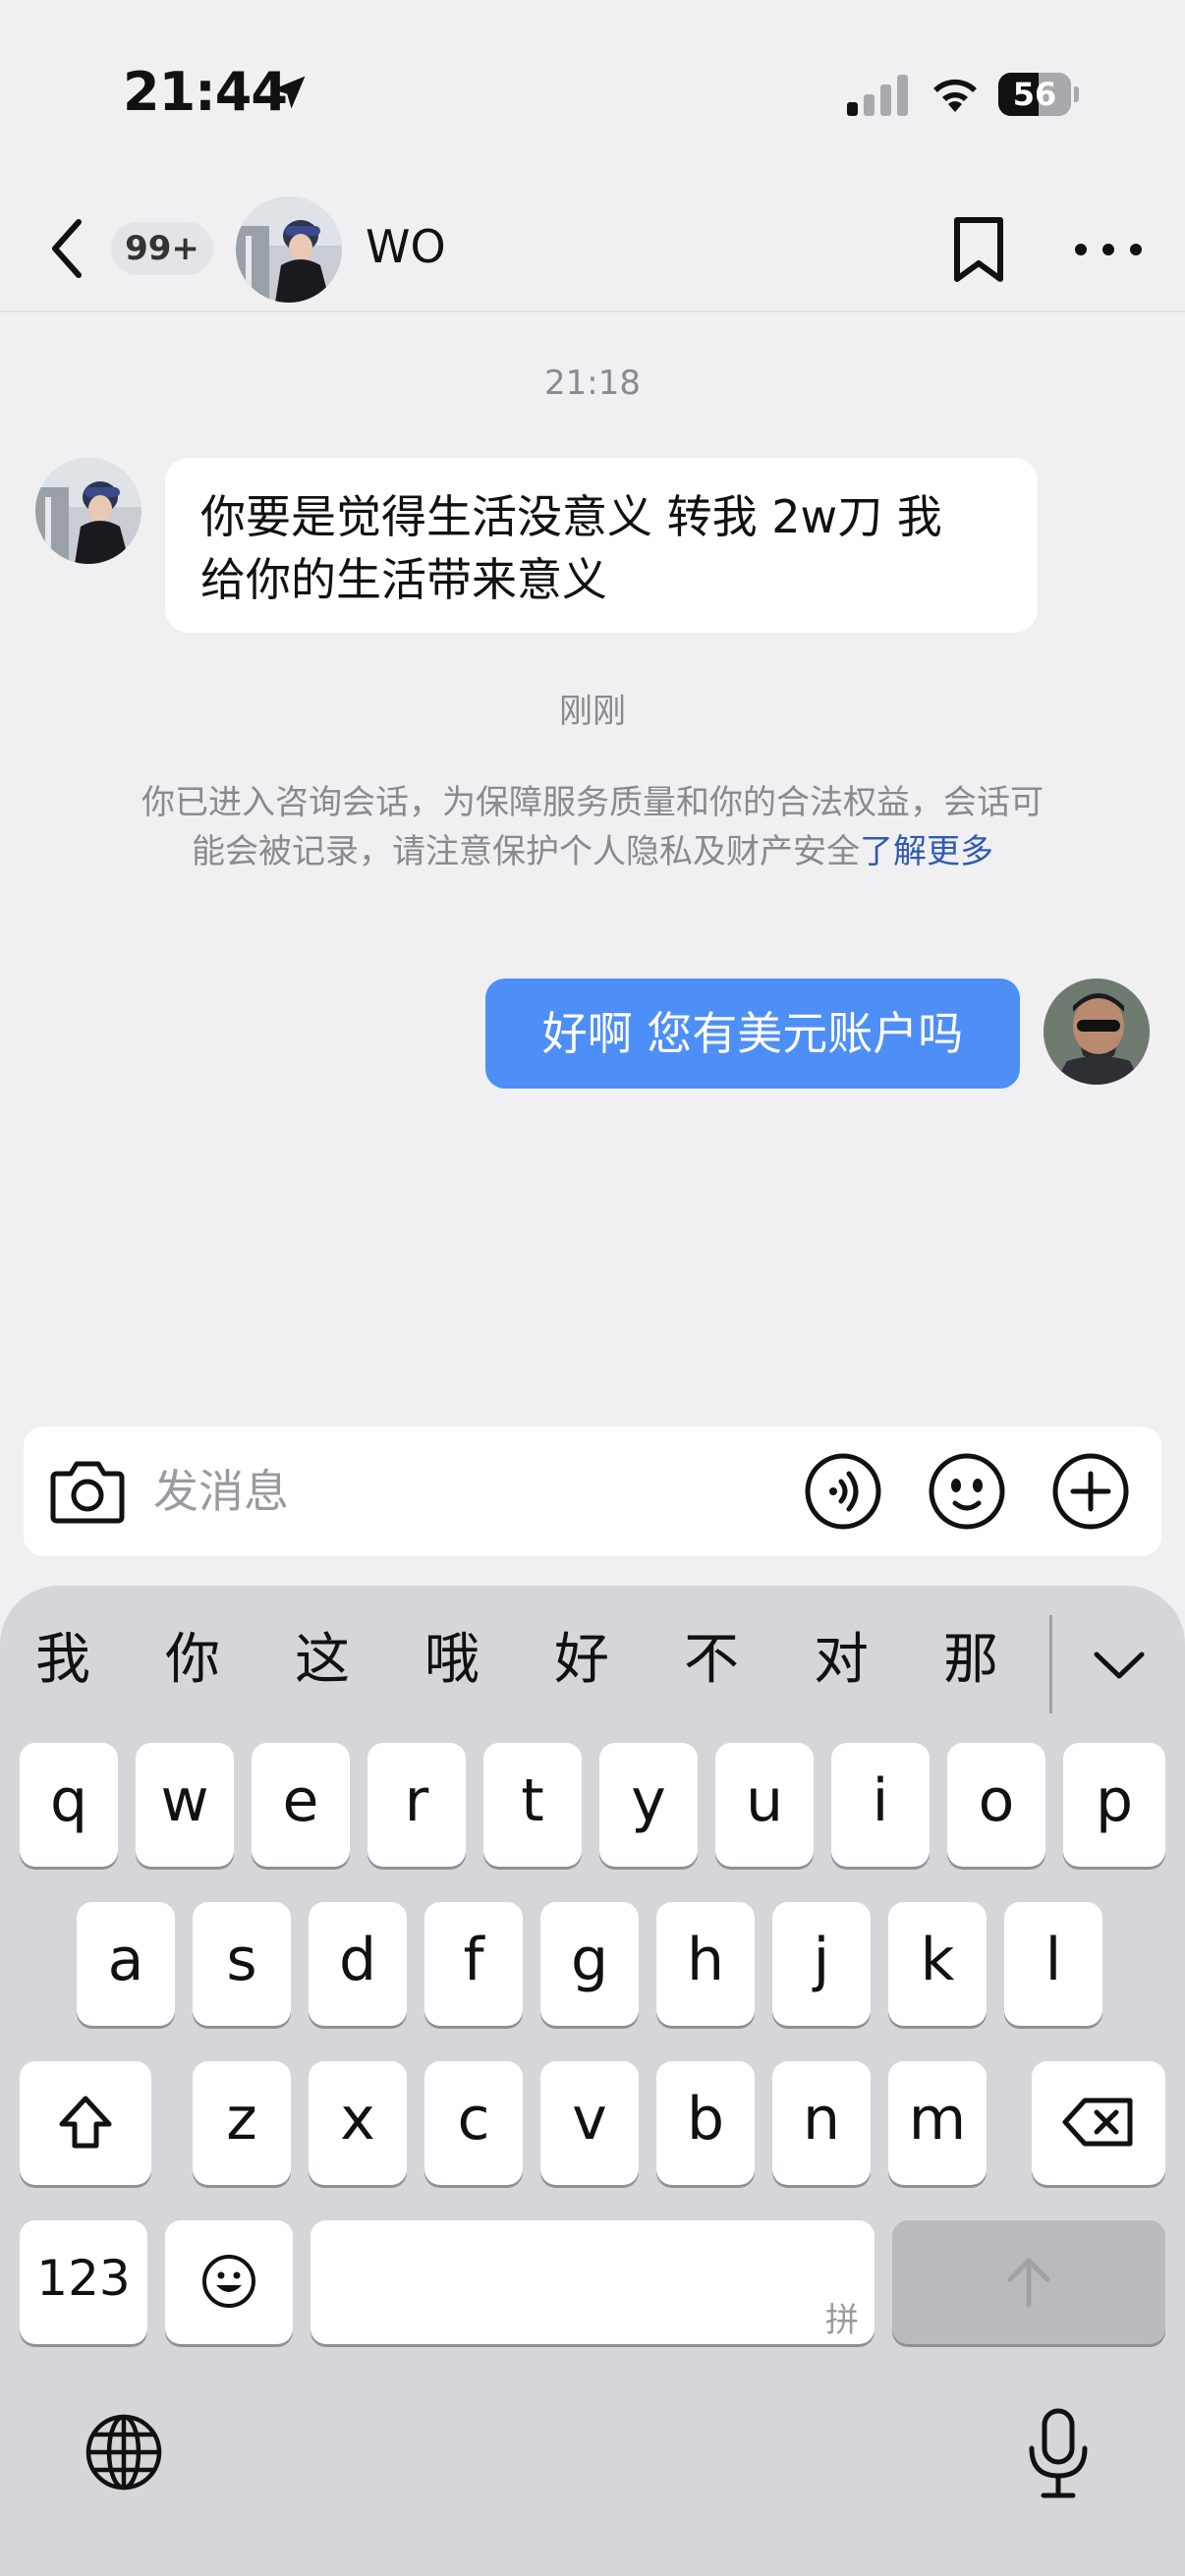 The height and width of the screenshot is (2576, 1185). What do you see at coordinates (474, 2123) in the screenshot?
I see `key-c: c` at bounding box center [474, 2123].